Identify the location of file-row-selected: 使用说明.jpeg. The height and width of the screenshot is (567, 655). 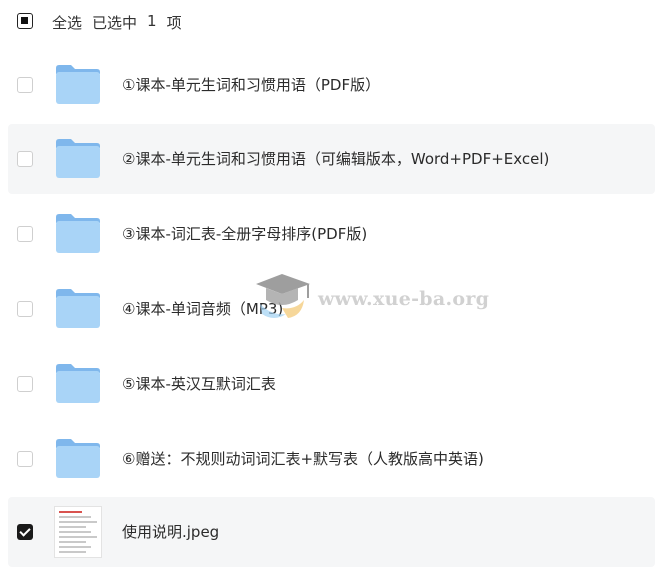
(331, 532).